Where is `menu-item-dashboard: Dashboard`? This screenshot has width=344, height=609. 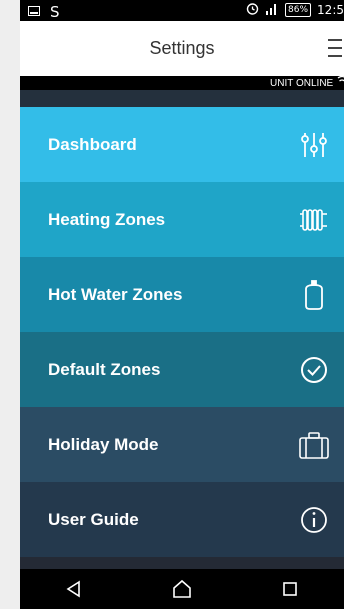 menu-item-dashboard: Dashboard is located at coordinates (182, 144).